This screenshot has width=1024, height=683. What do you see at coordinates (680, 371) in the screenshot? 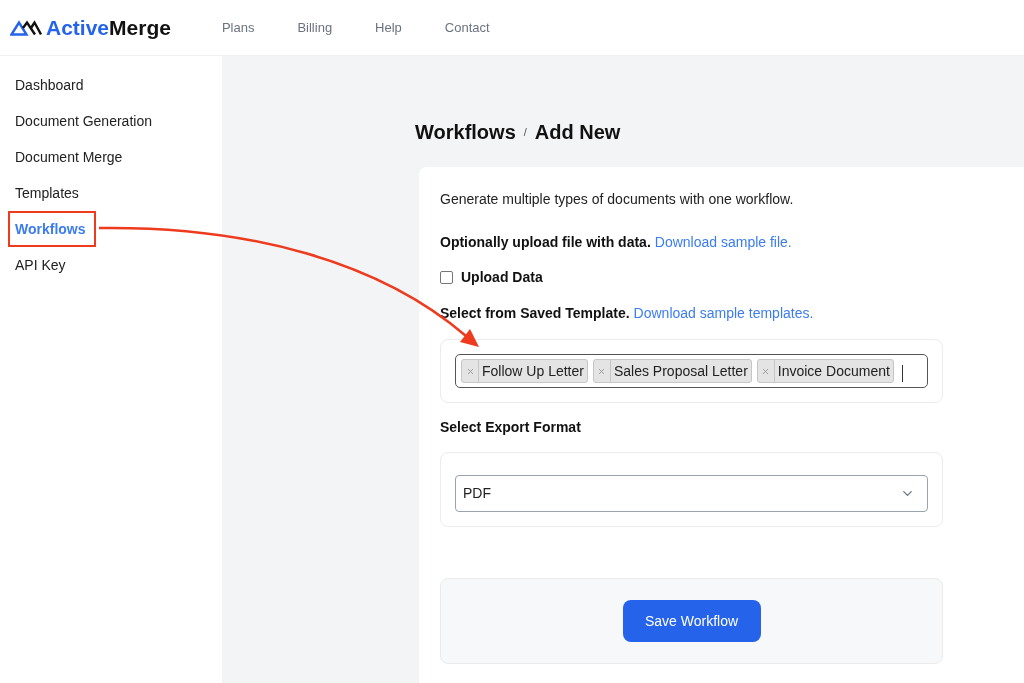
I see `tag-label: Sales Proposal Letter` at bounding box center [680, 371].